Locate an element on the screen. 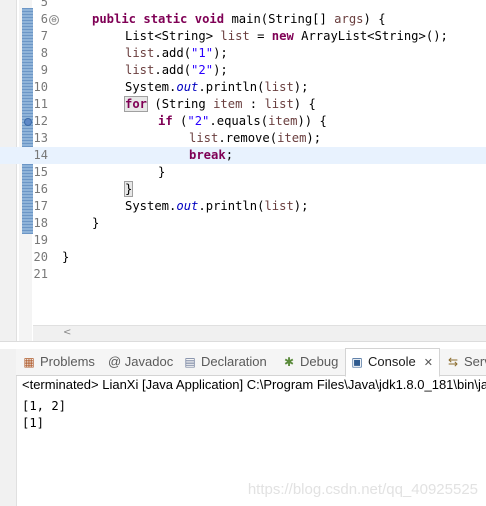  code-line: 5 is located at coordinates (243, 5).